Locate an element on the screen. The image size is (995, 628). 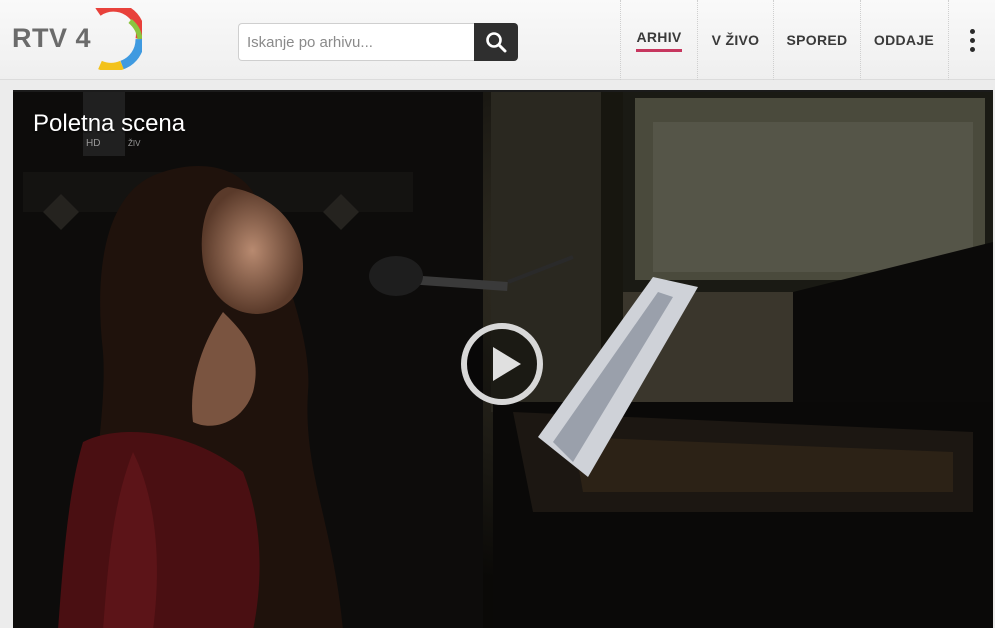
more-menu-button is located at coordinates (971, 40).